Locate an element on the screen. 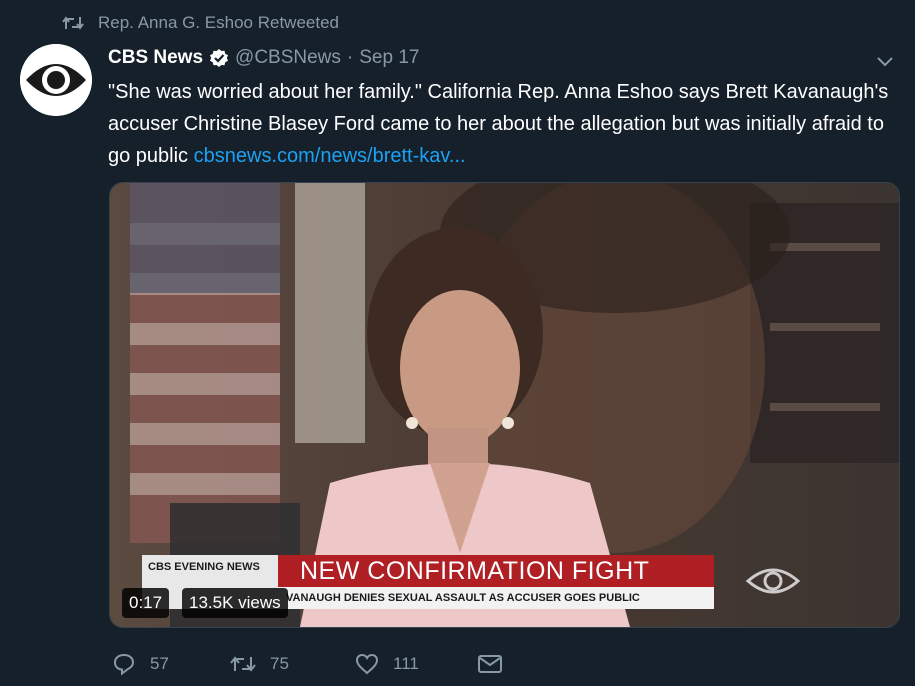  cbs-eye-logo is located at coordinates (56, 80).